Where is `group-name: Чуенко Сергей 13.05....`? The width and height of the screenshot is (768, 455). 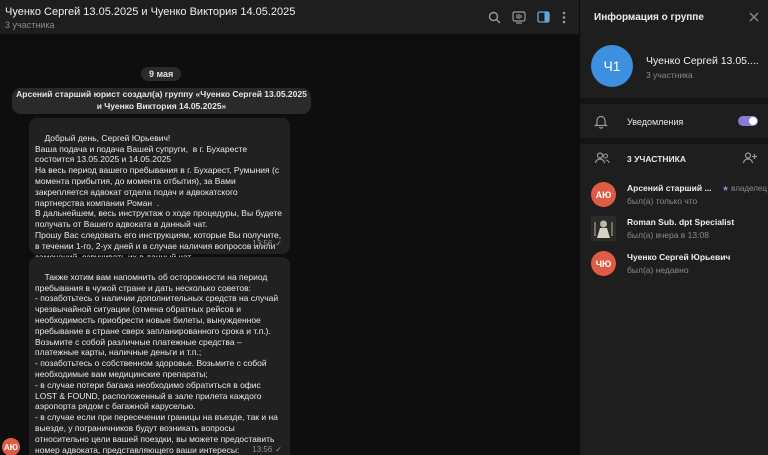 group-name: Чуенко Сергей 13.05.... is located at coordinates (702, 61).